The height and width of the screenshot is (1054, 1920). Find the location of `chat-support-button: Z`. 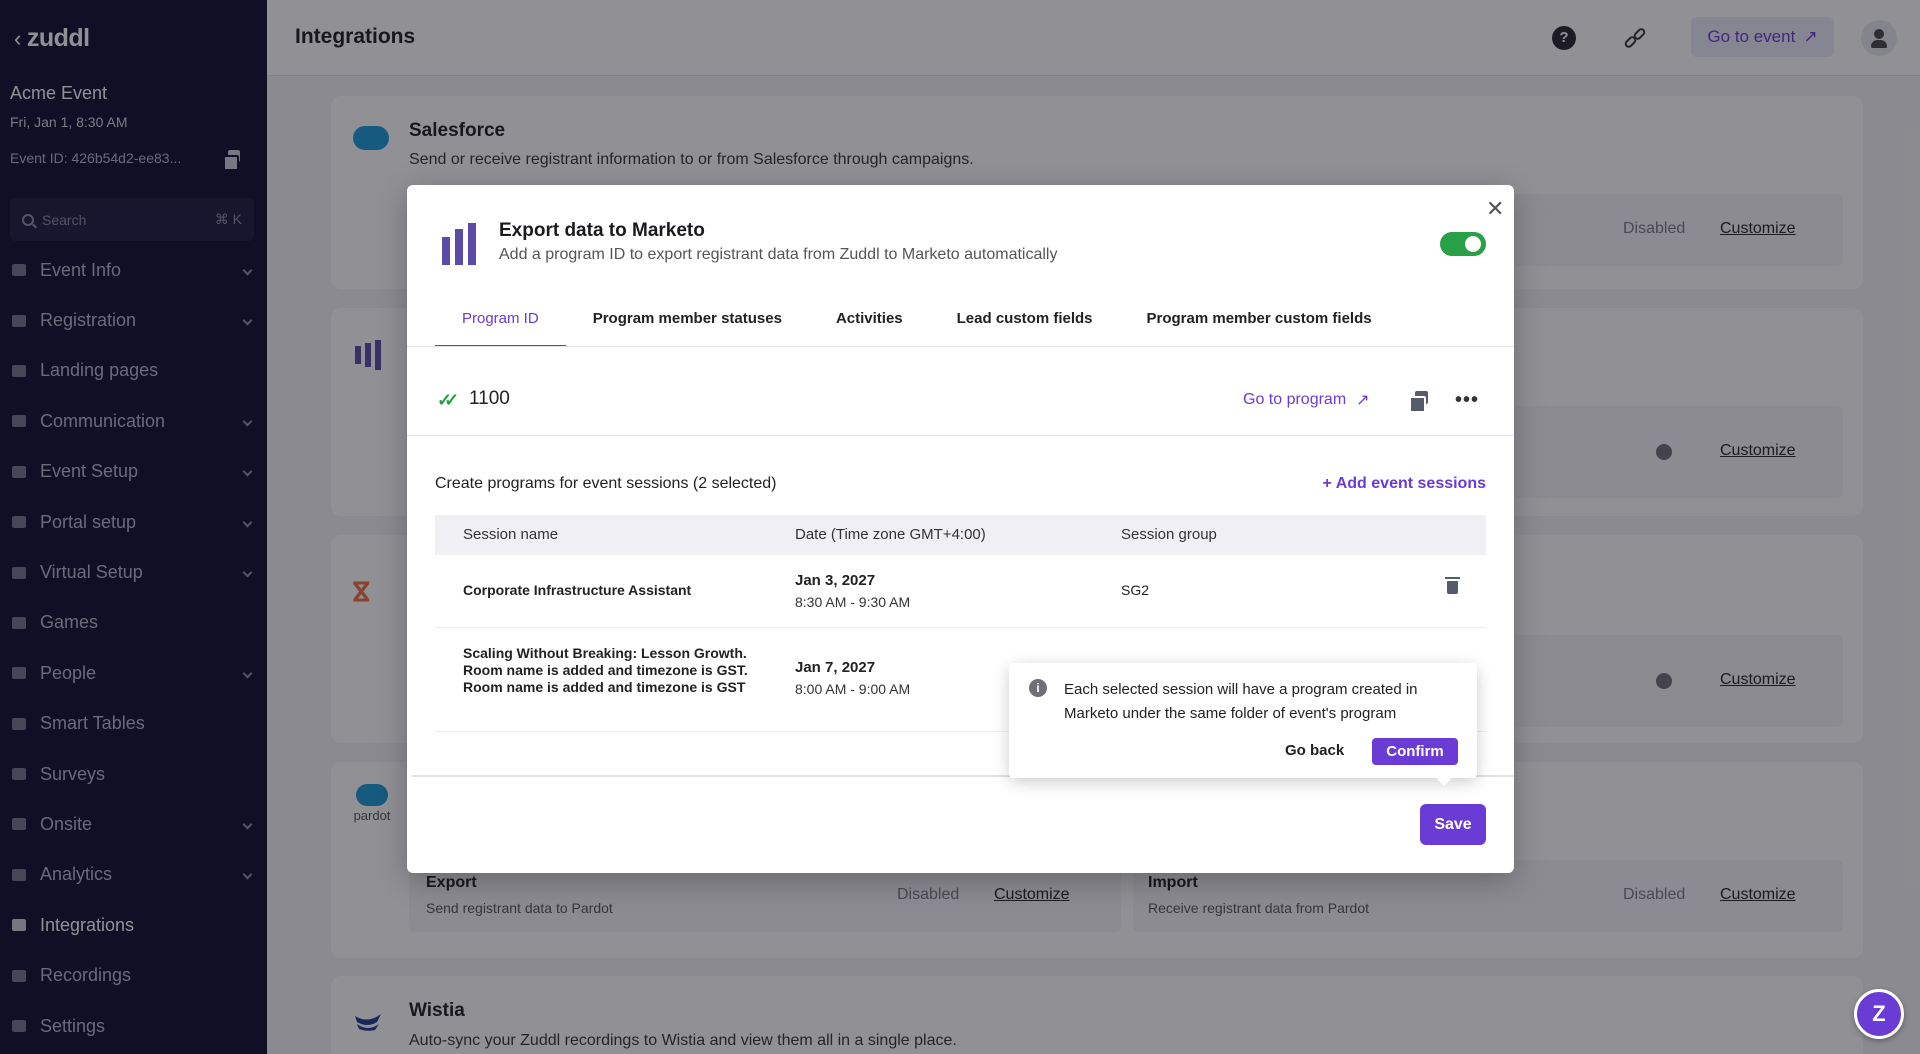

chat-support-button: Z is located at coordinates (1879, 1014).